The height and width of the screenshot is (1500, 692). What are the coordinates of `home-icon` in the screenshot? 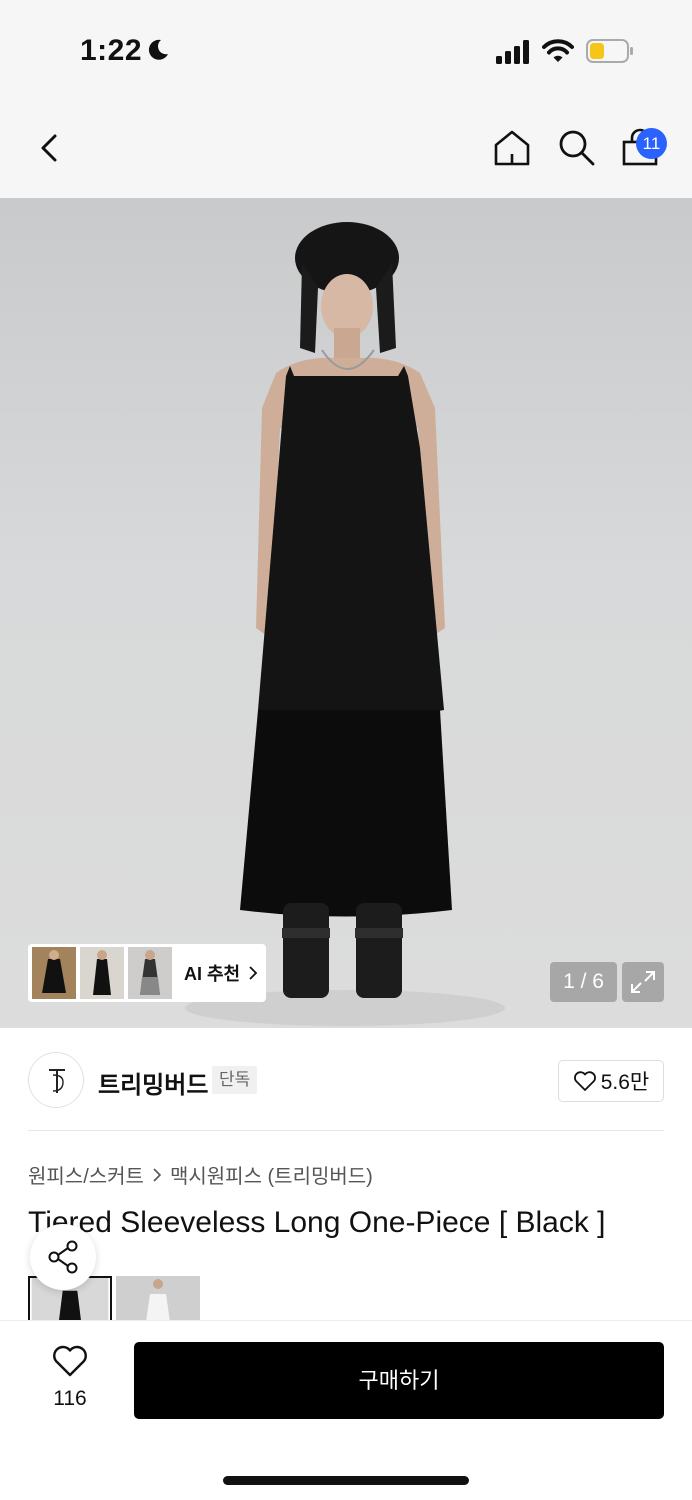 It's located at (512, 148).